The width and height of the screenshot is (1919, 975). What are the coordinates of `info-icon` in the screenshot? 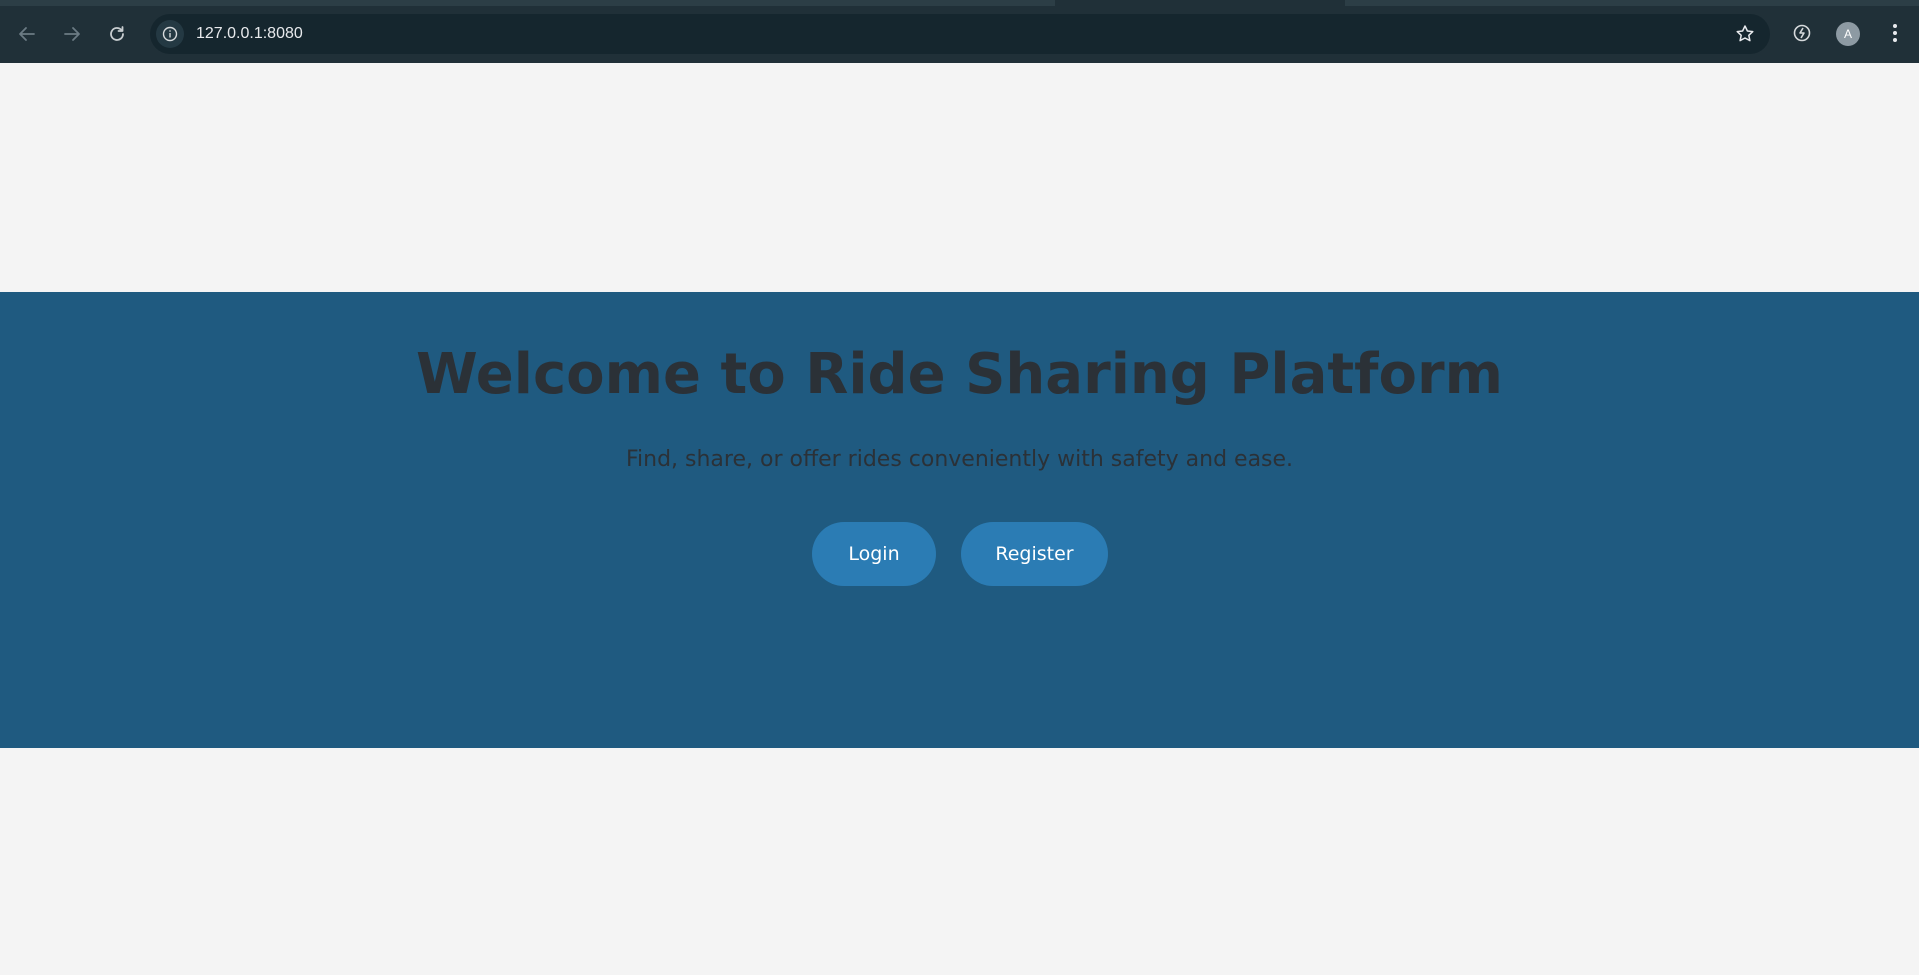 It's located at (170, 34).